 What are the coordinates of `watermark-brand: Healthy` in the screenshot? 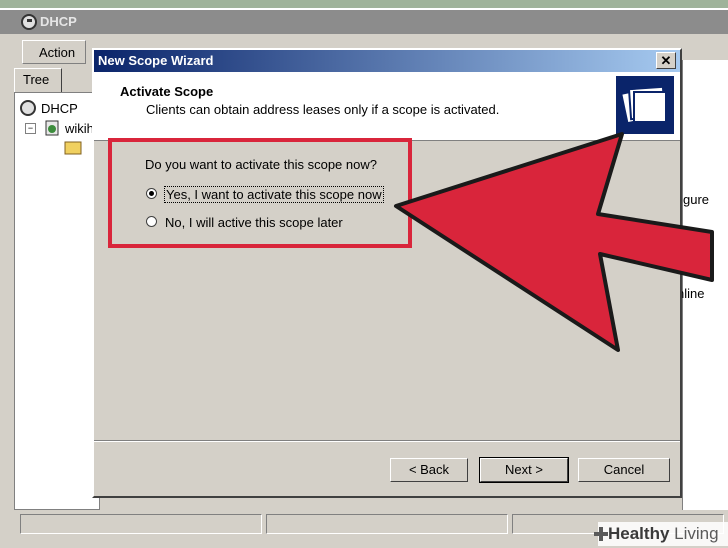 It's located at (639, 533).